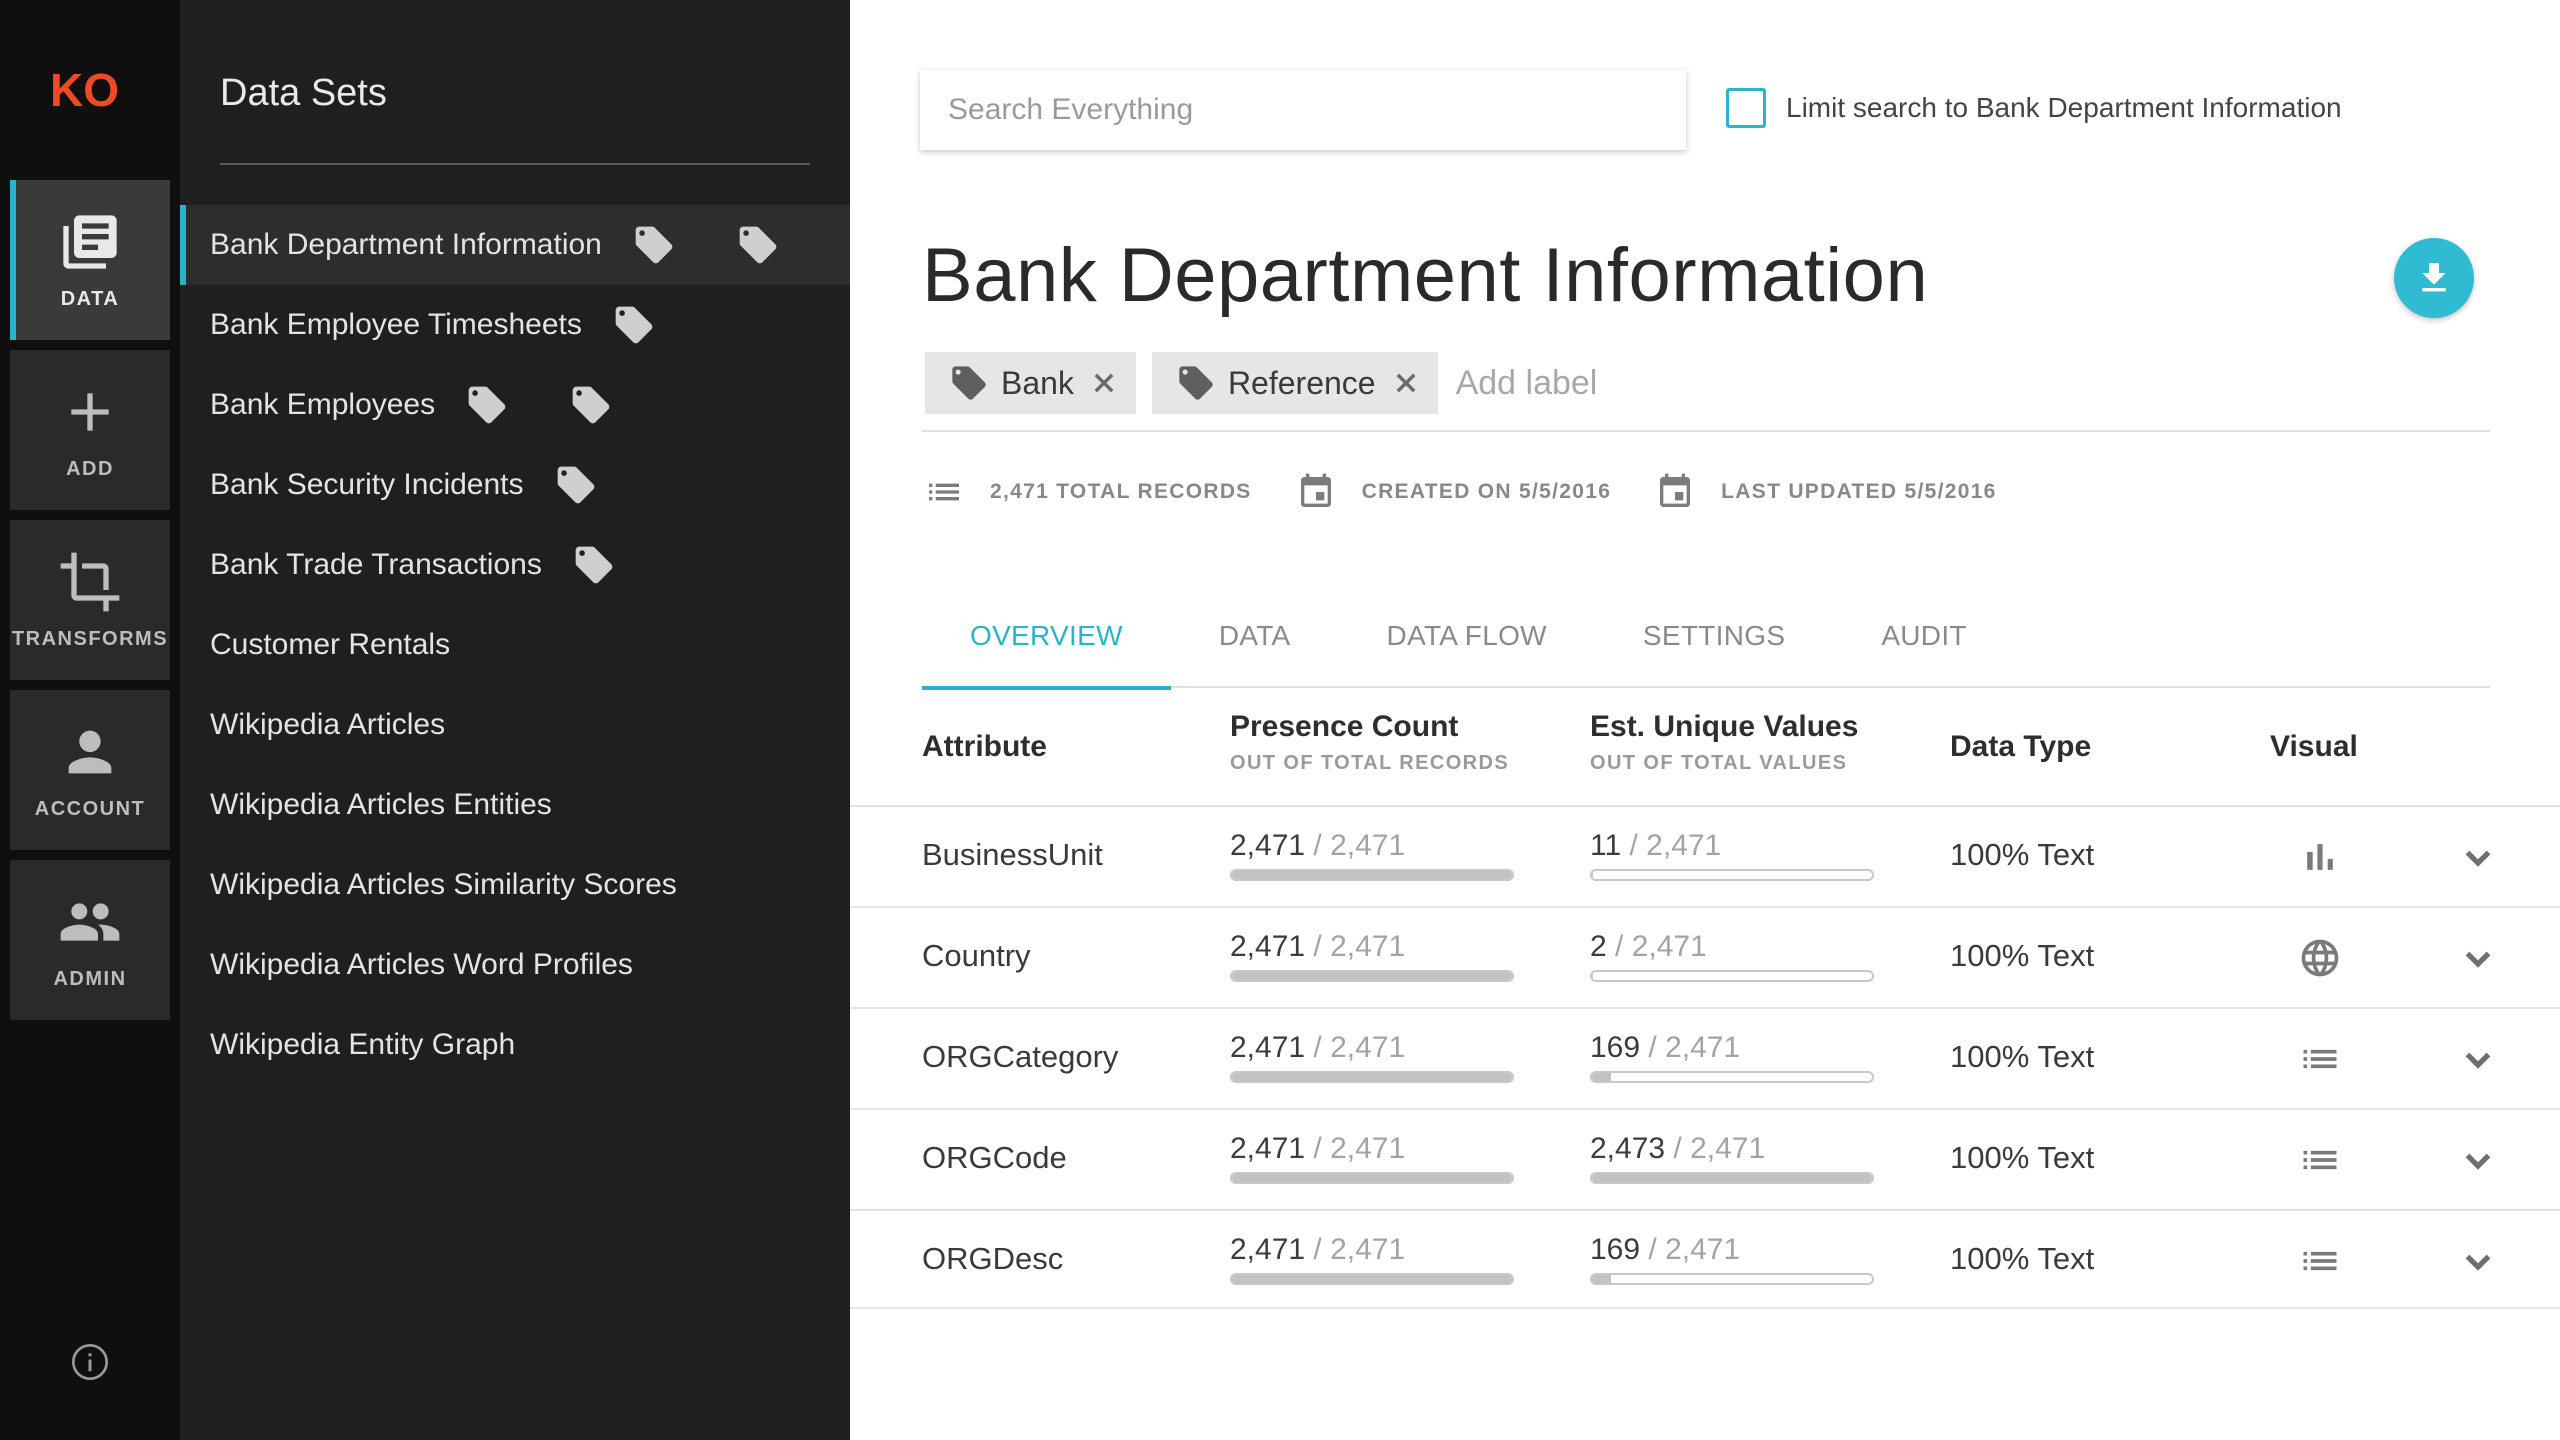  What do you see at coordinates (1924, 644) in the screenshot?
I see `tab-audit: AUDIT` at bounding box center [1924, 644].